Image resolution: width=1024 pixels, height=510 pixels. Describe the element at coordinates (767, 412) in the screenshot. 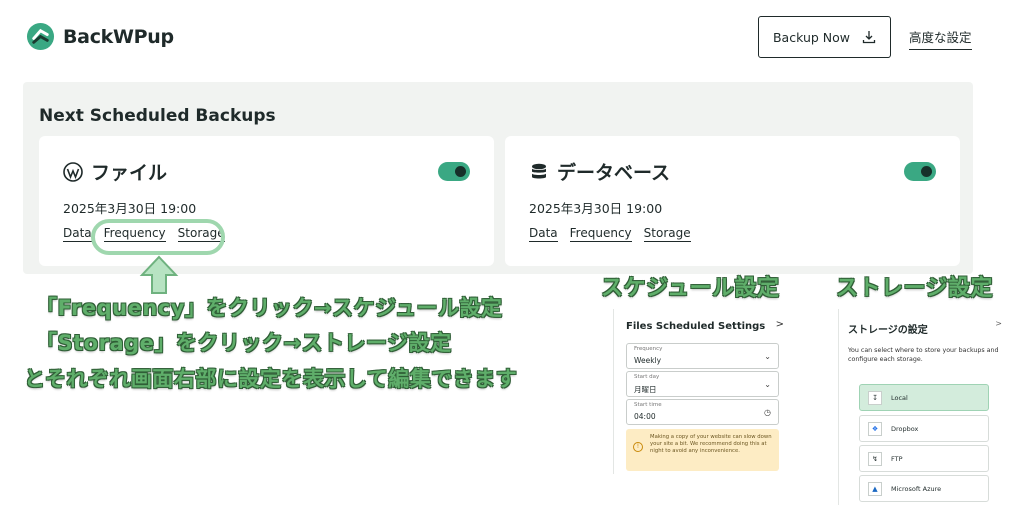

I see `clock-icon: ◷` at that location.